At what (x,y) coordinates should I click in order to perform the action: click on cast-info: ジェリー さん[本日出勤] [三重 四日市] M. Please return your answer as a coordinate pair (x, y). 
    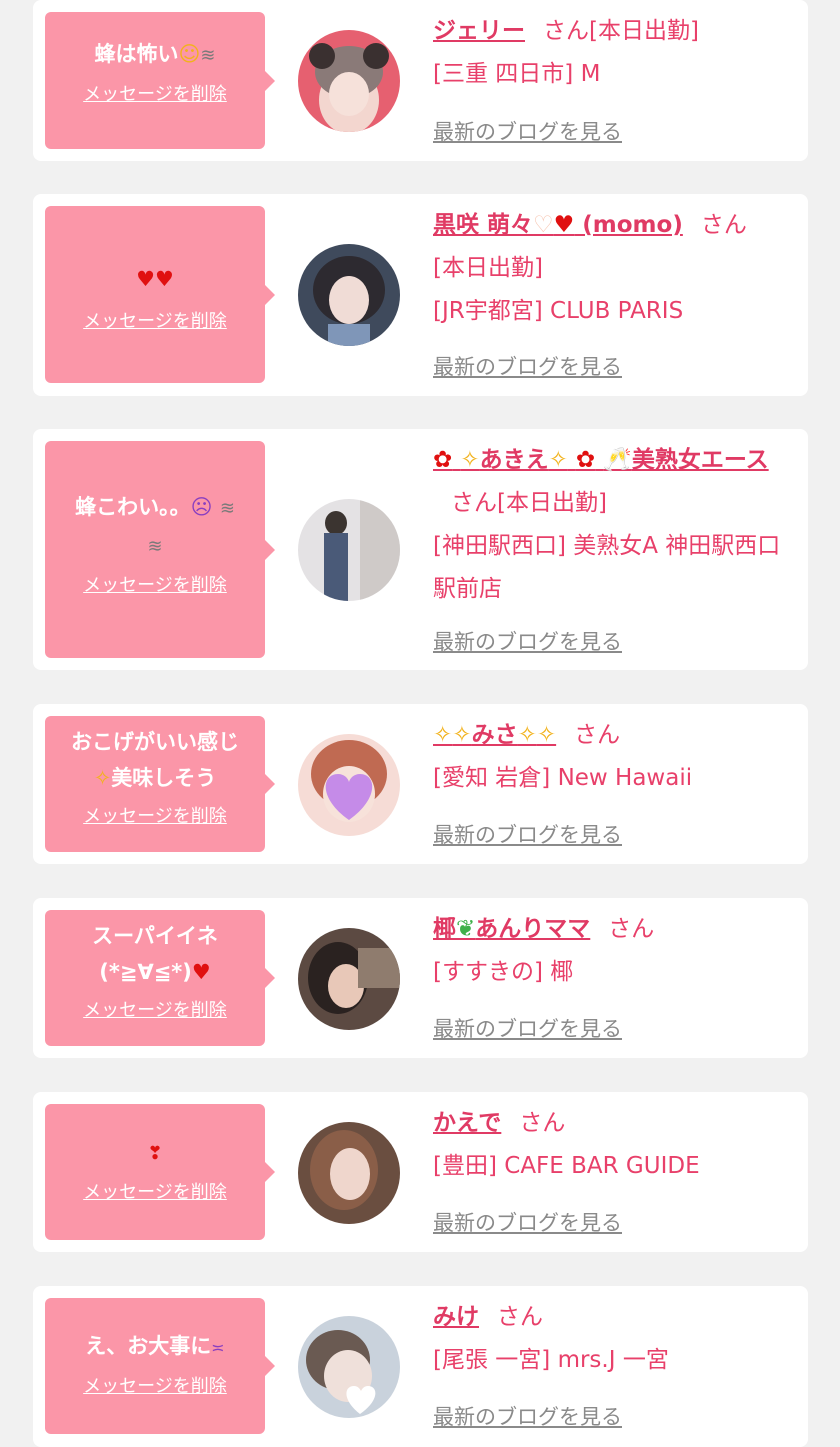
    Looking at the image, I should click on (613, 53).